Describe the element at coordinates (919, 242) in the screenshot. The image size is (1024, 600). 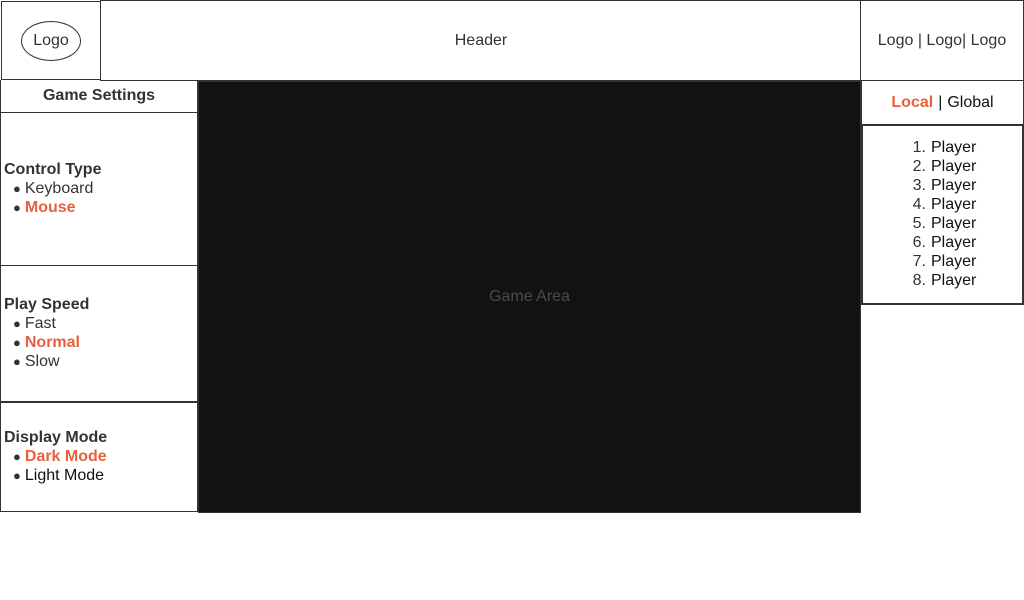
I see `rank-number: 6.` at that location.